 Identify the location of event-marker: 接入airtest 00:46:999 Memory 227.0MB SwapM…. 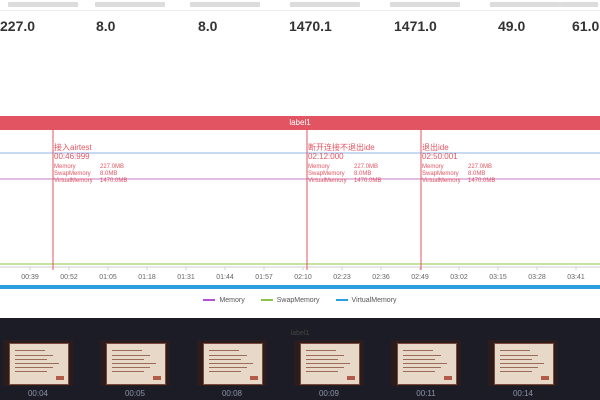
(89, 200).